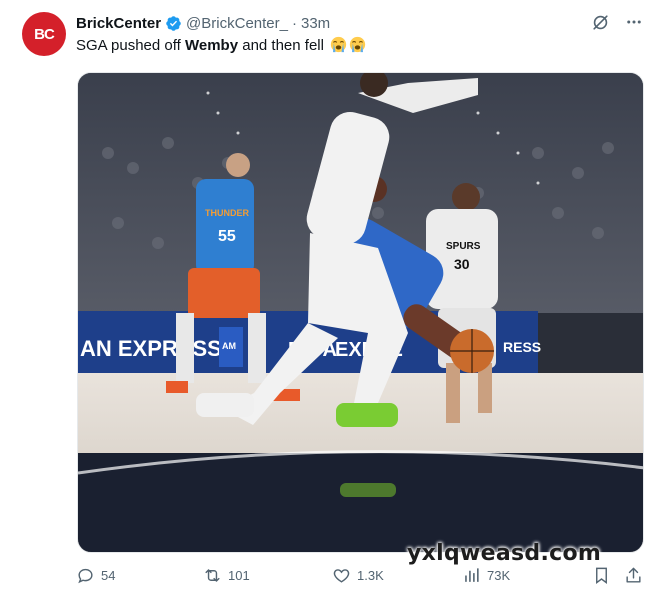 Image resolution: width=660 pixels, height=595 pixels. What do you see at coordinates (522, 347) in the screenshot?
I see `banner-text-5: RESS` at bounding box center [522, 347].